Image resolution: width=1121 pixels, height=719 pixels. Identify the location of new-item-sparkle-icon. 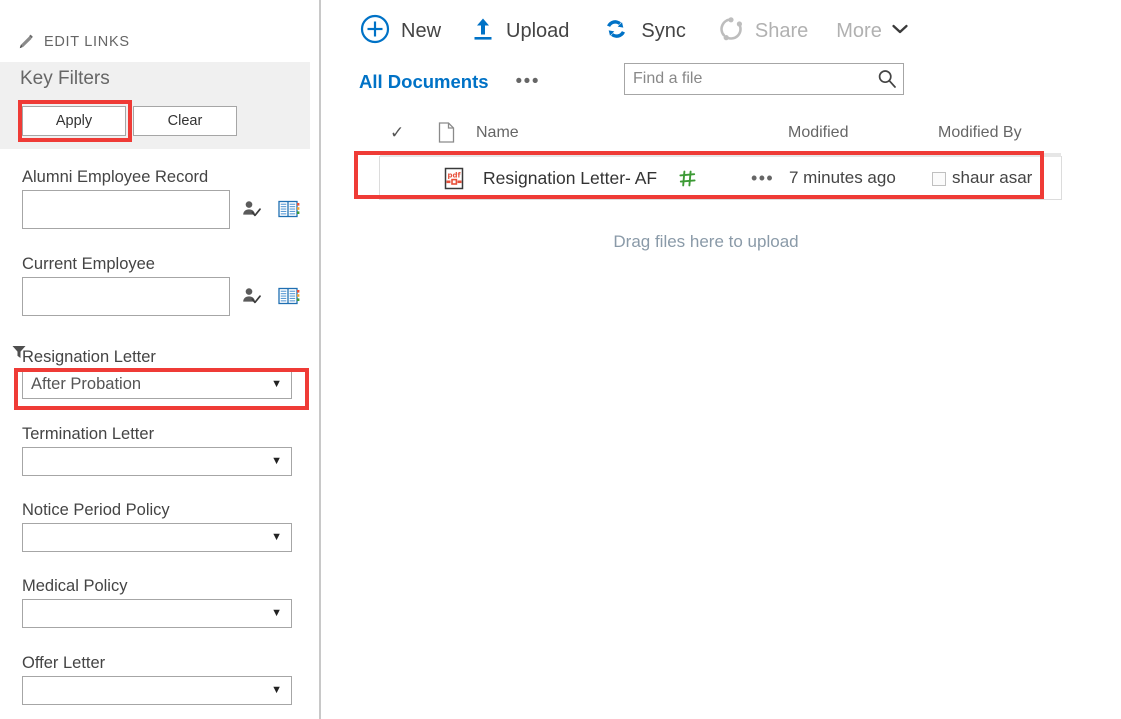
(687, 181).